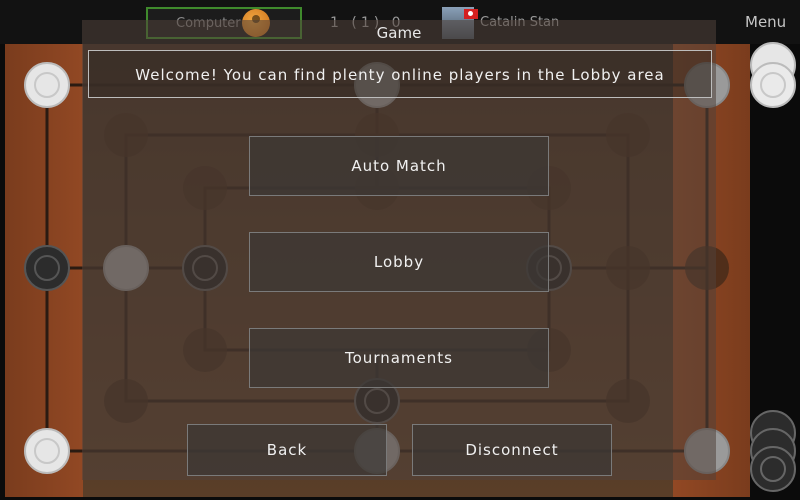  I want to click on back-button: Back, so click(287, 450).